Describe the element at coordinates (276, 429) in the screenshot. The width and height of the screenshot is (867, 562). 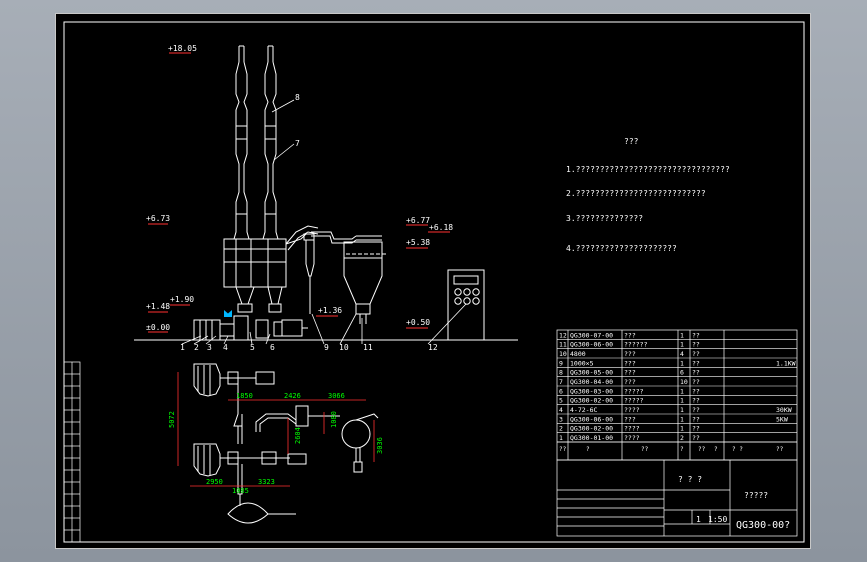
I see `plan-dimension-lines` at that location.